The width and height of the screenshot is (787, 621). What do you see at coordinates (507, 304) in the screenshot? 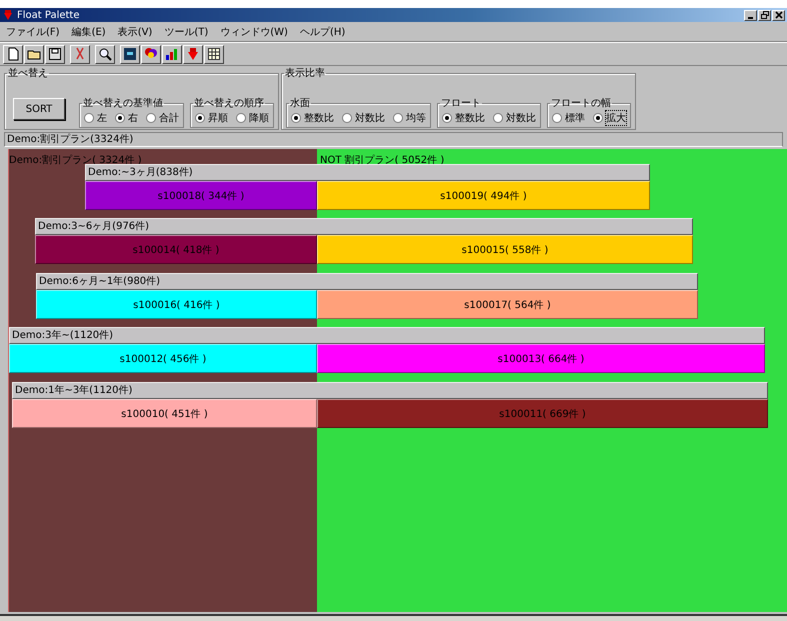
I see `float-bar: s100017( 564件 )` at bounding box center [507, 304].